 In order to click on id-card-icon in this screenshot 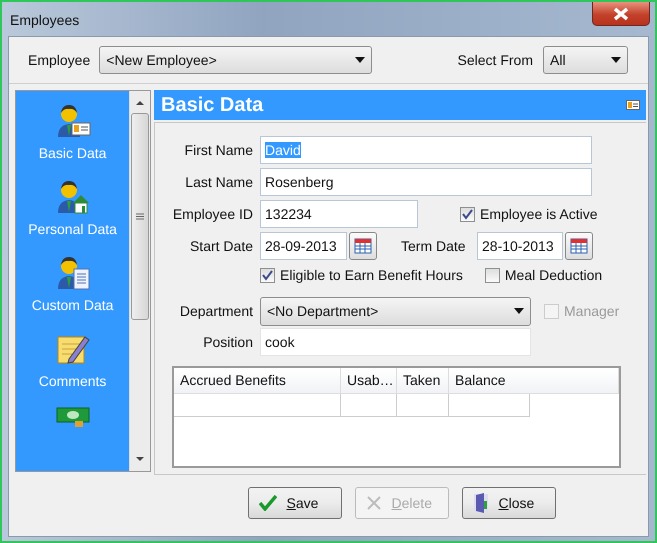, I will do `click(633, 105)`.